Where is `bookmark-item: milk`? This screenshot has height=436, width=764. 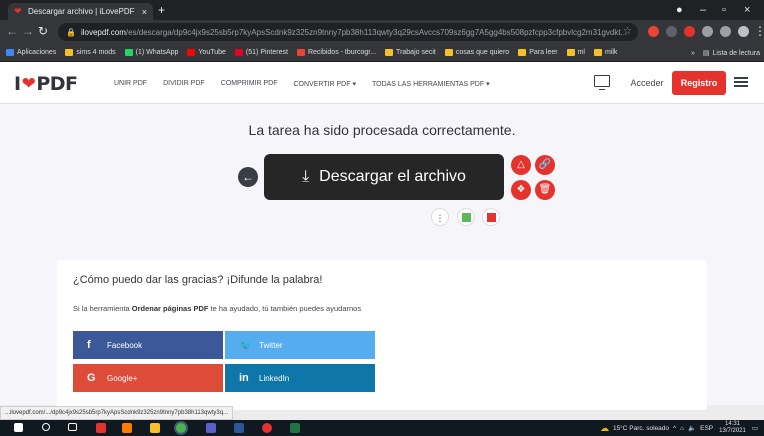
bookmark-item: milk is located at coordinates (605, 52).